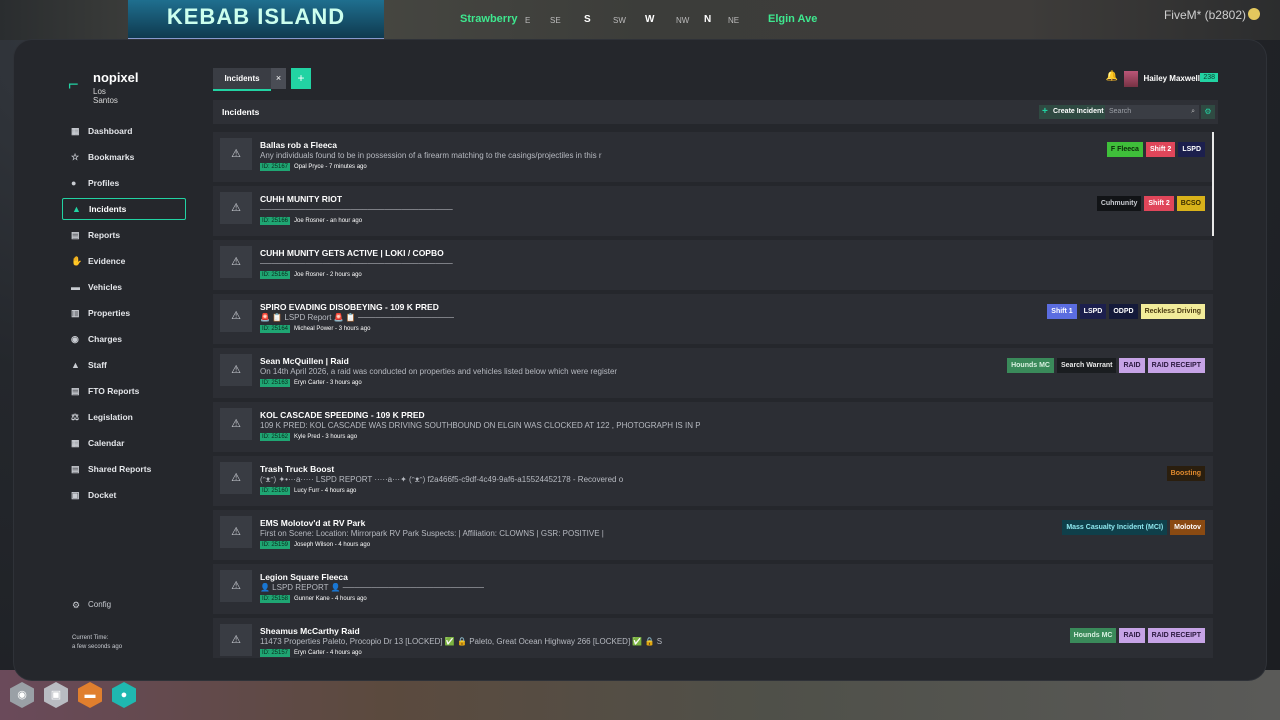 This screenshot has width=1280, height=720. I want to click on calendar-icon: ▦, so click(75, 443).